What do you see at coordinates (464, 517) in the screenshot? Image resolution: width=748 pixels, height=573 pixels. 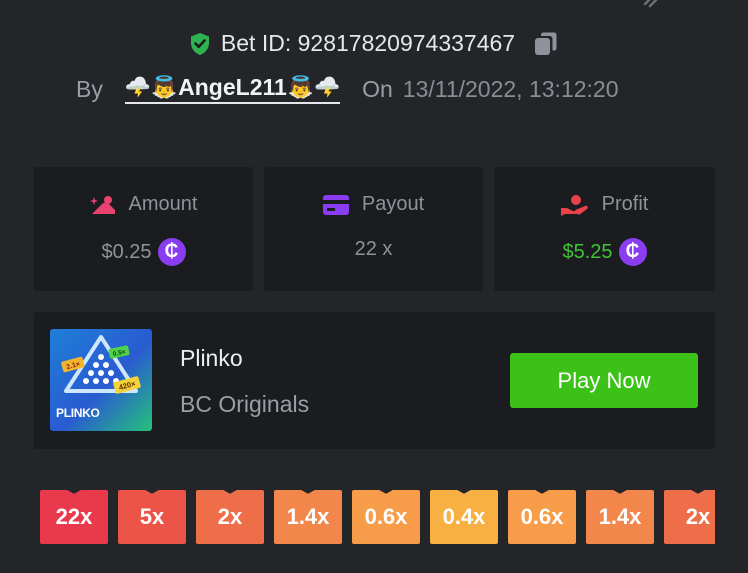 I see `multiplier-slot: 0.4x` at bounding box center [464, 517].